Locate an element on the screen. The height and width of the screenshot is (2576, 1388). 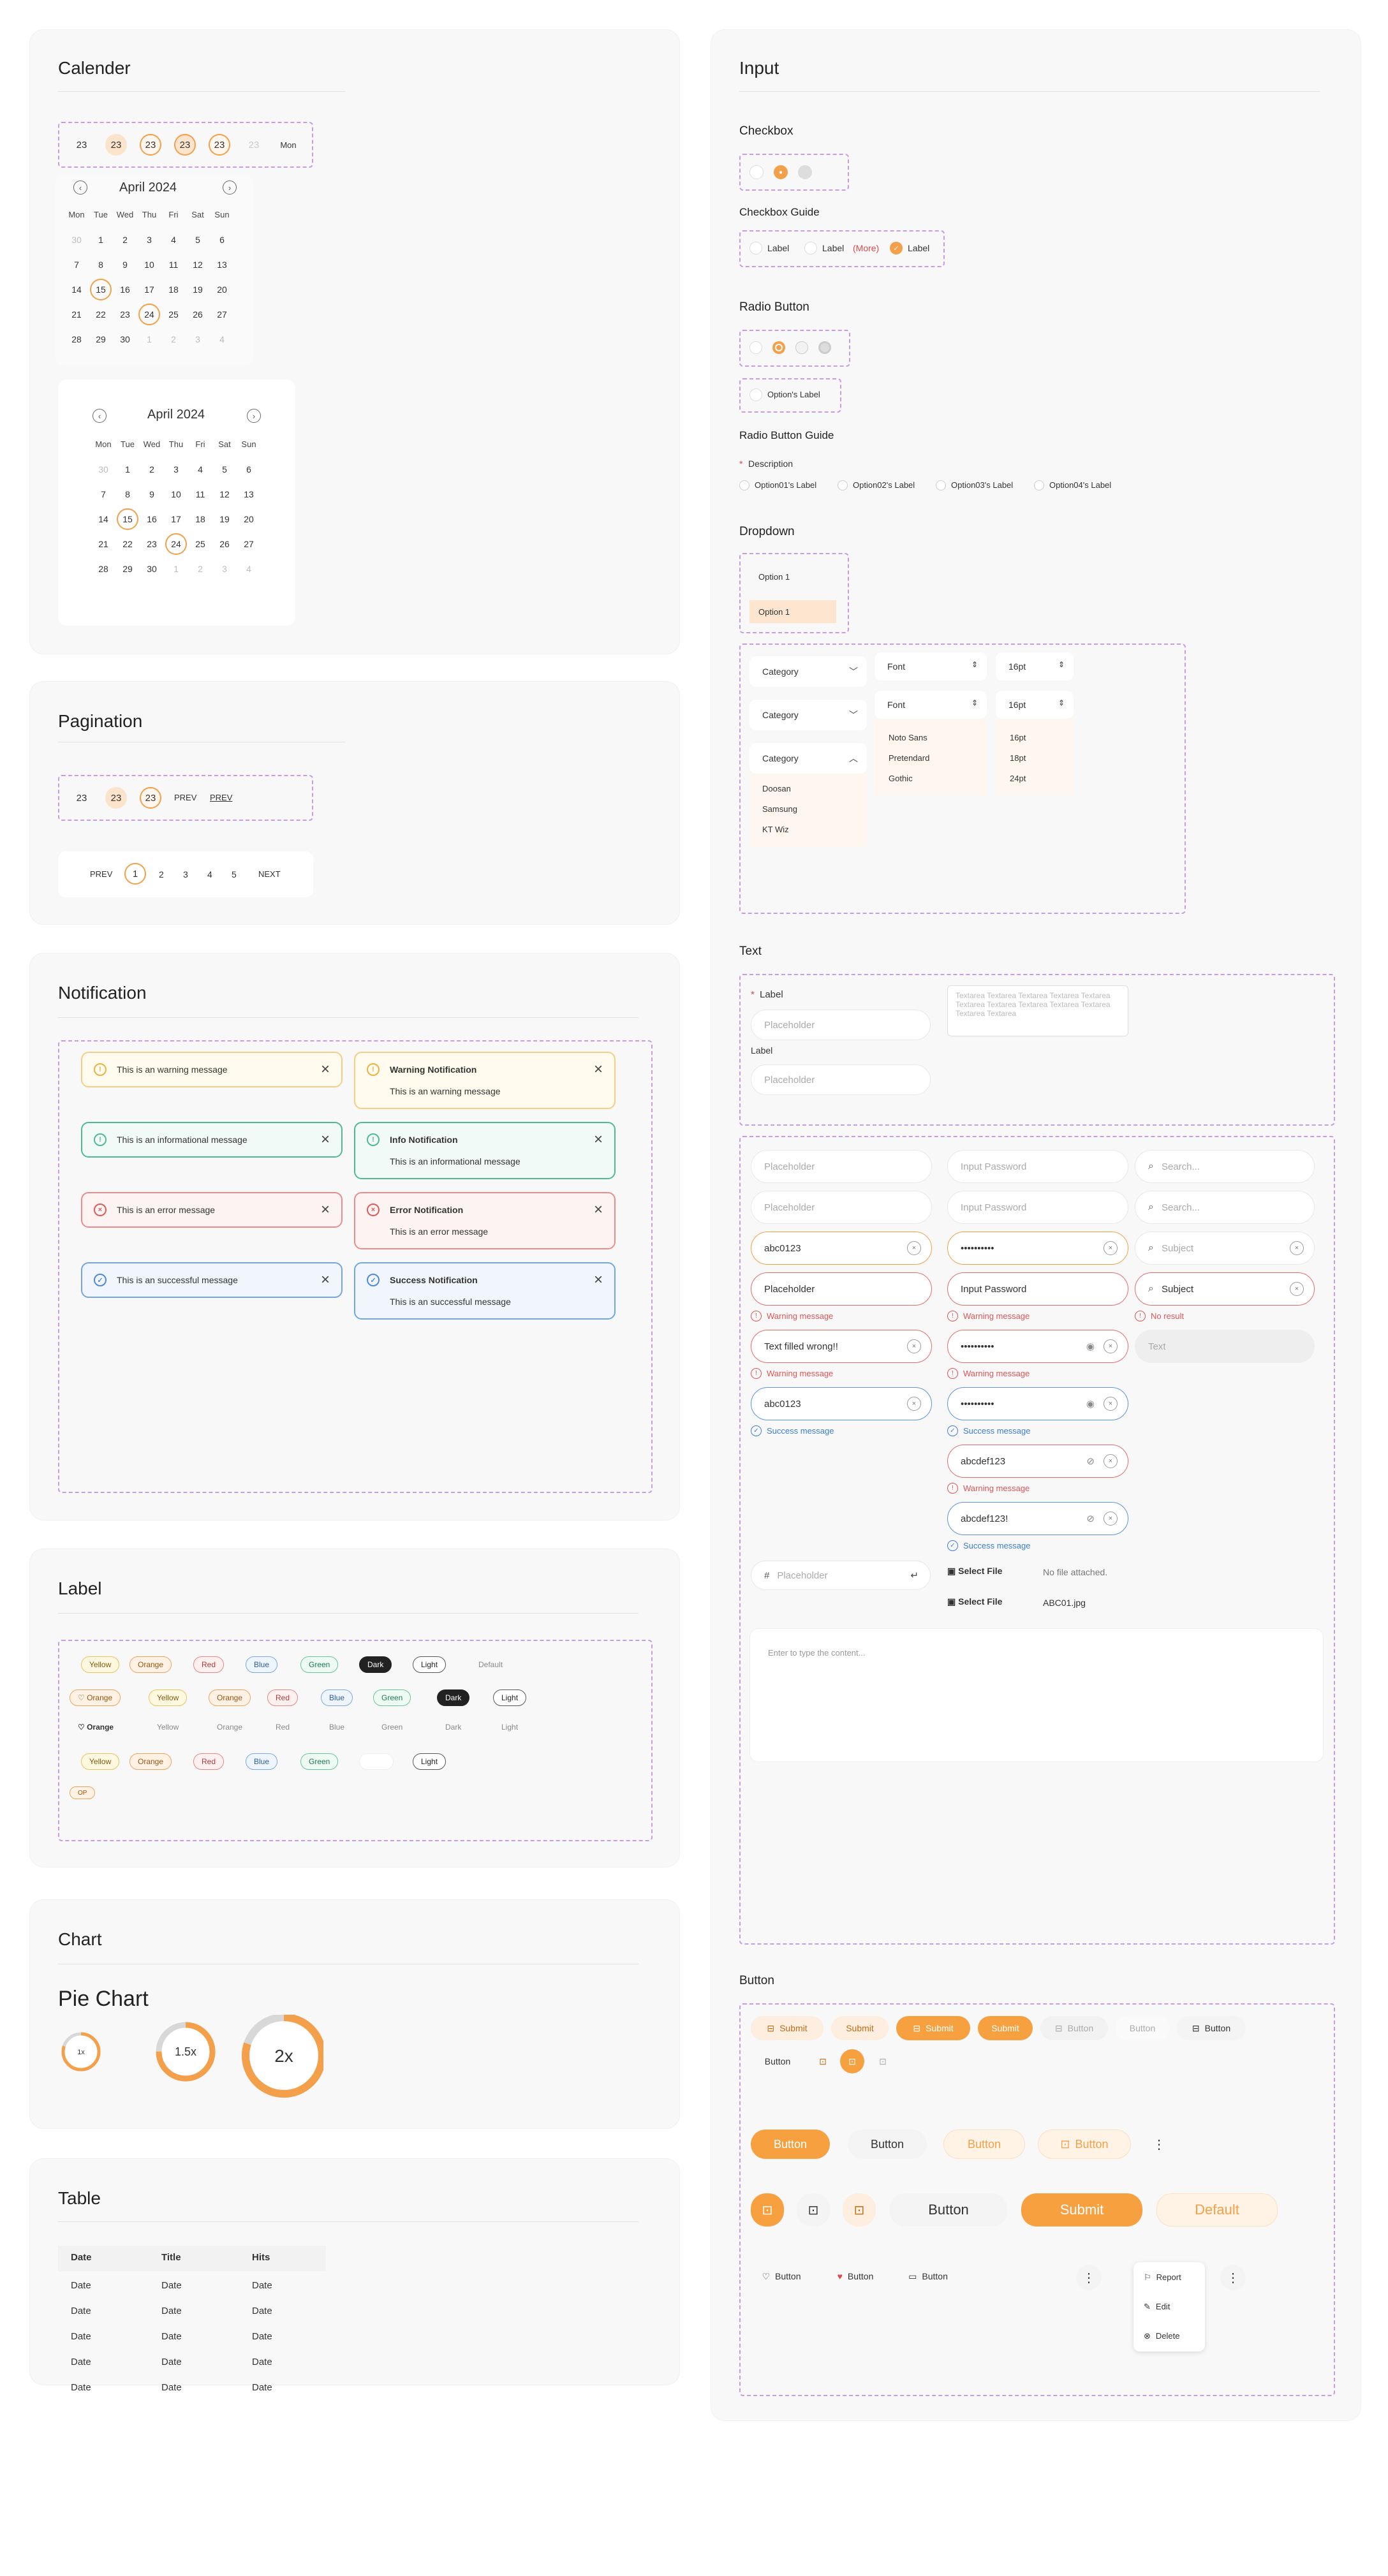
page-number: 5 is located at coordinates (234, 874).